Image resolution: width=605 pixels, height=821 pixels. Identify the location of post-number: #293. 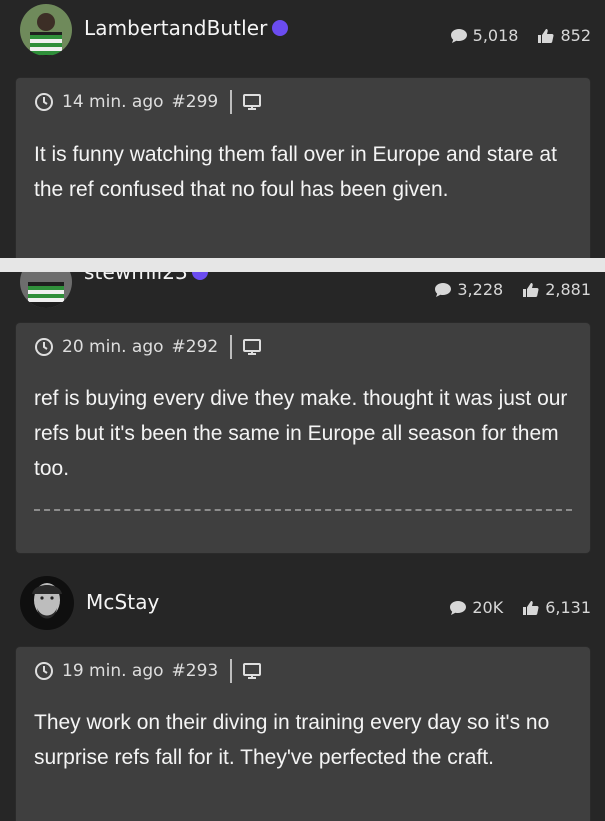
(195, 671).